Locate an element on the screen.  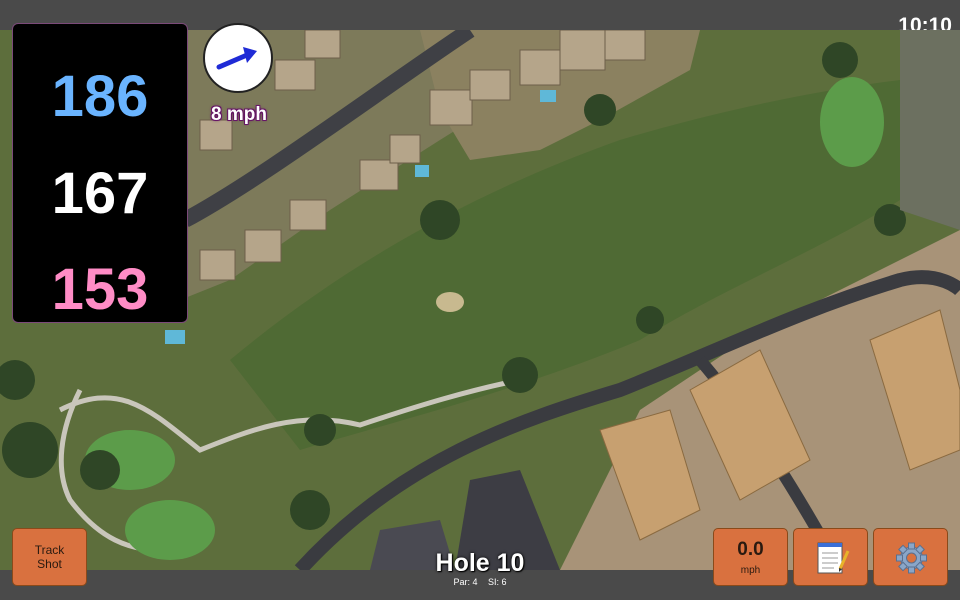
wind-speed: 8 mph is located at coordinates (239, 114).